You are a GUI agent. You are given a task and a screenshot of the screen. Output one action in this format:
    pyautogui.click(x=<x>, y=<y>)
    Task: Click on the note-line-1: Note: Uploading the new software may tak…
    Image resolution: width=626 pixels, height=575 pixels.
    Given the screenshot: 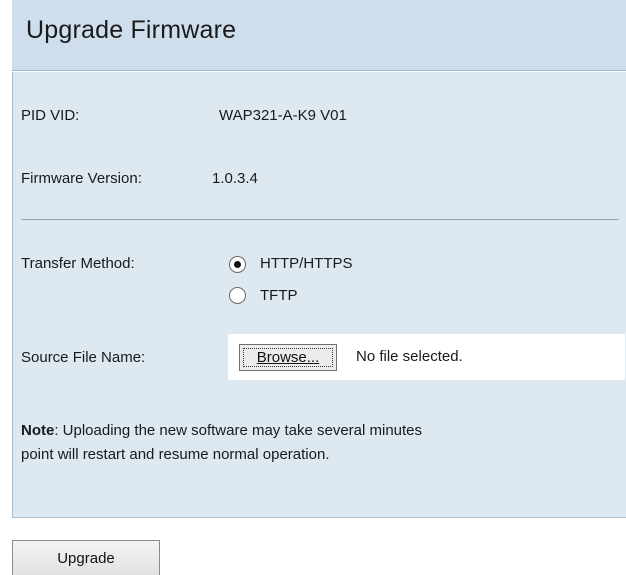 What is the action you would take?
    pyautogui.click(x=323, y=431)
    